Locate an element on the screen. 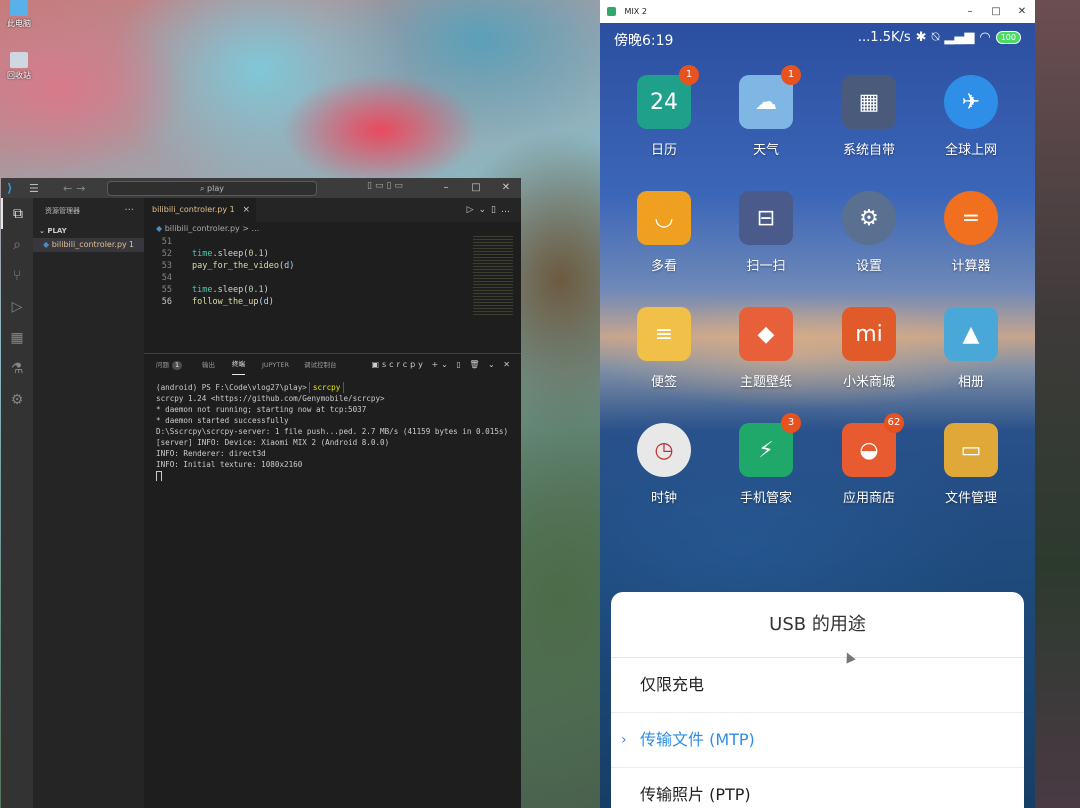 The image size is (1080, 808). remote-icon: ⚙ is located at coordinates (17, 399).